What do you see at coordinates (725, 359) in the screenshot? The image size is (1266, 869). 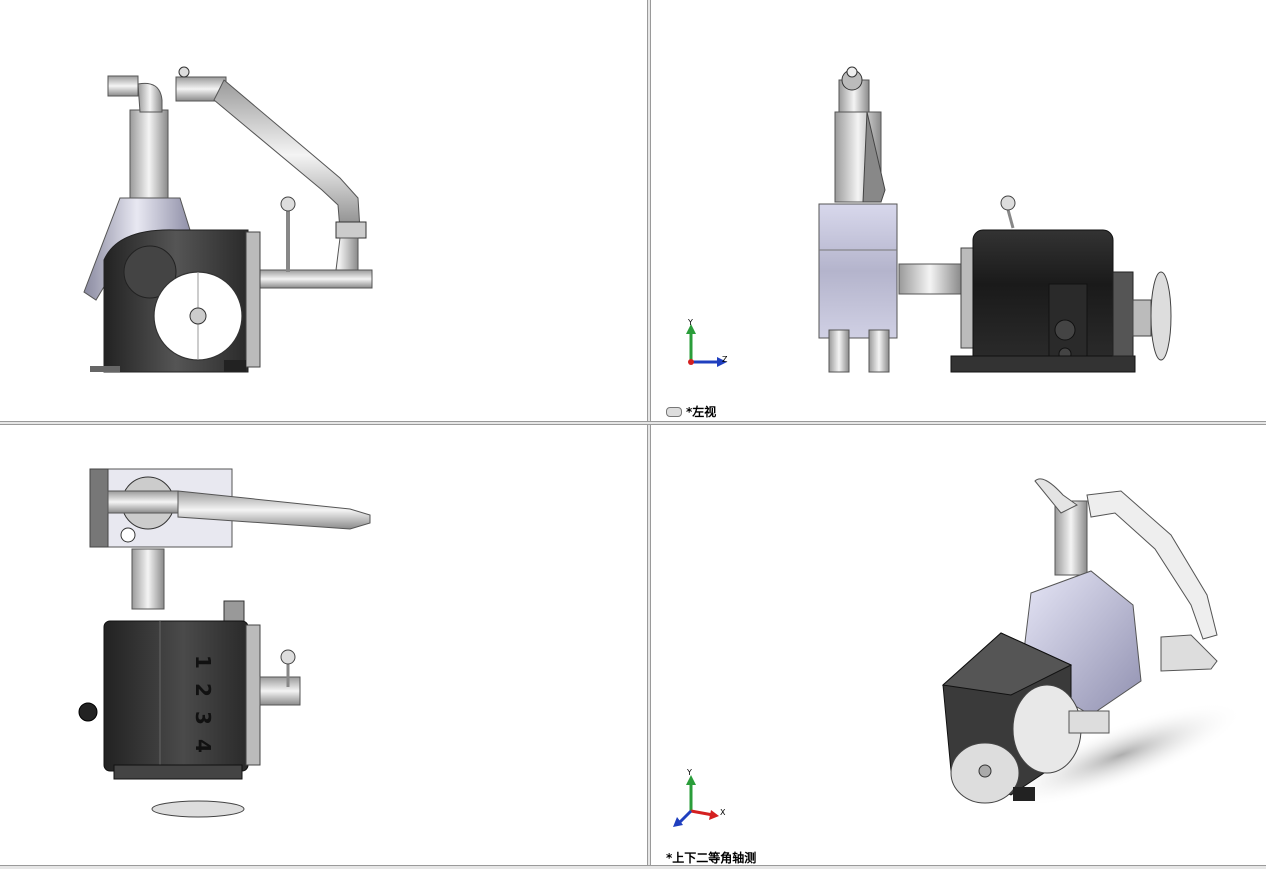 I see `triad-axis-z-label: Z` at bounding box center [725, 359].